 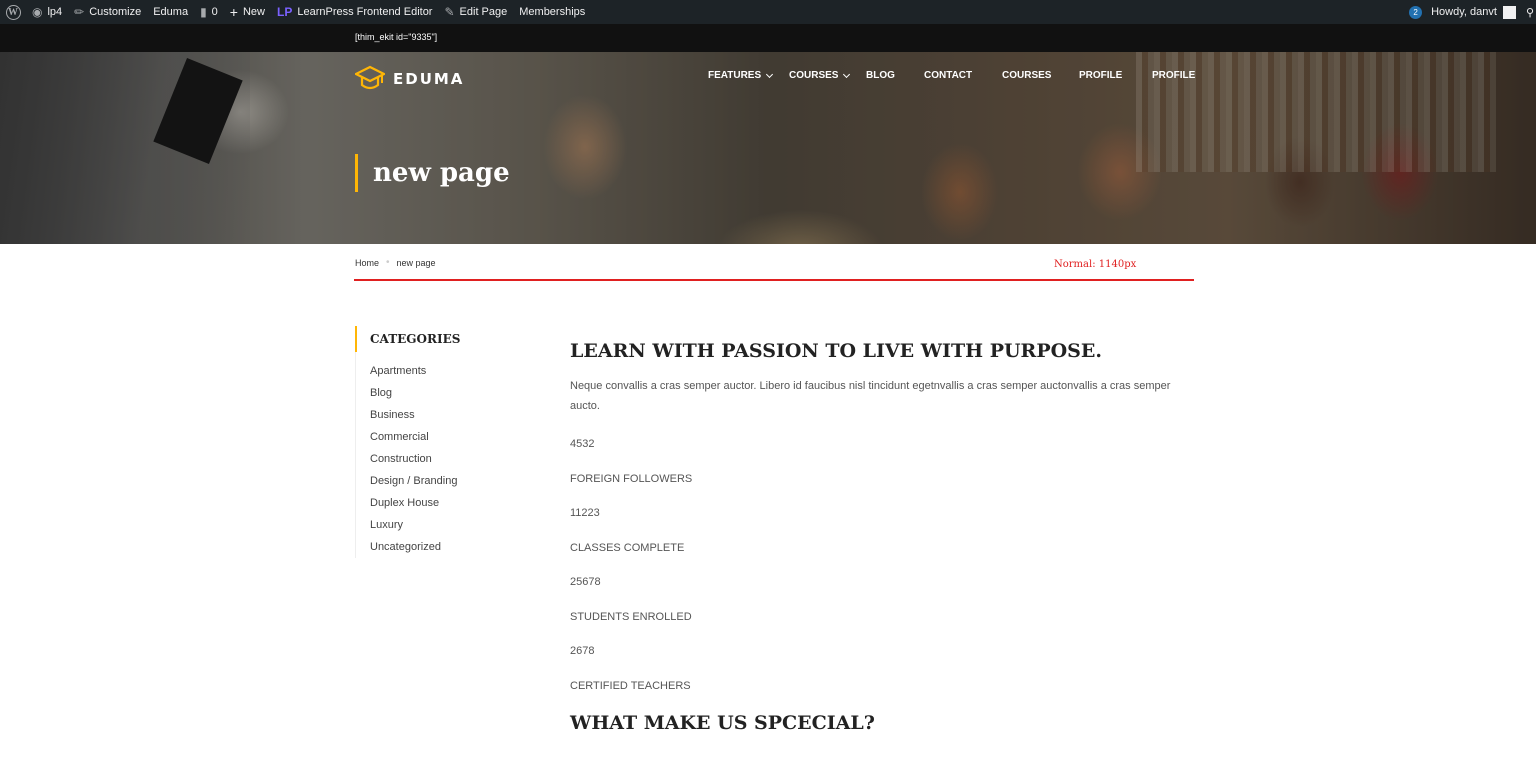 I want to click on admin-edit-page-label: Edit Page, so click(x=483, y=12).